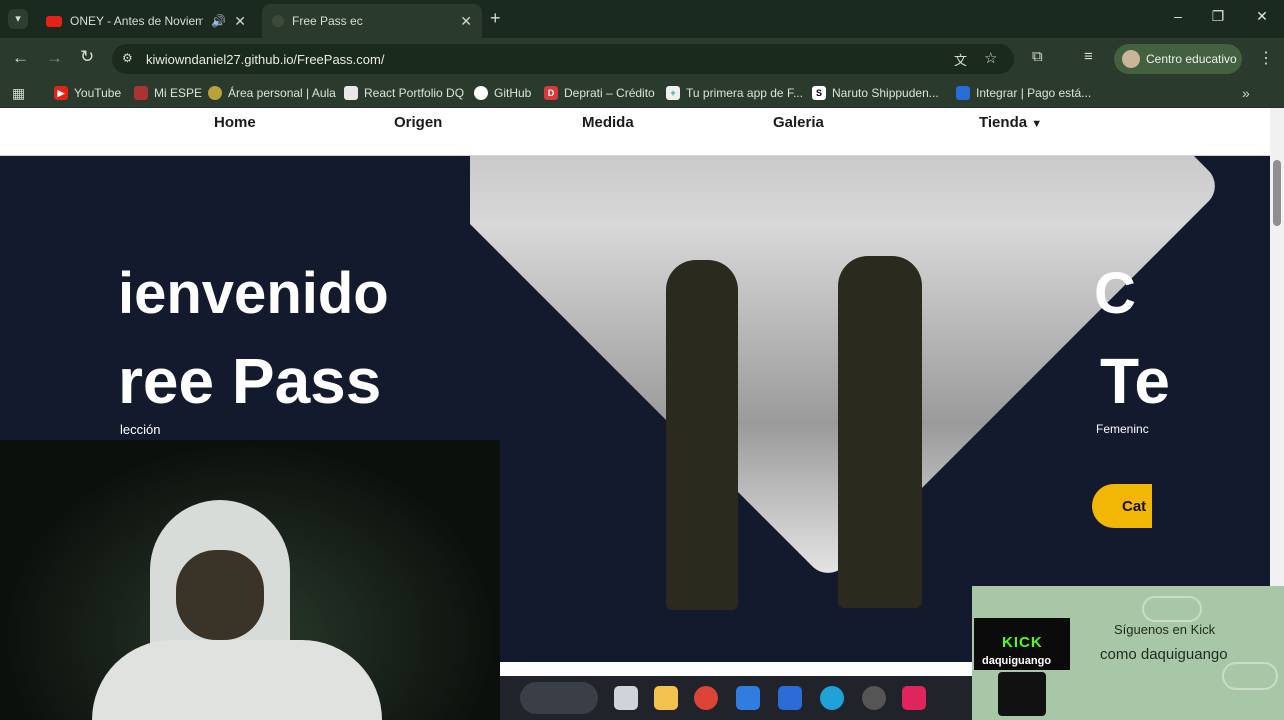 The height and width of the screenshot is (720, 1284). I want to click on speaker-icon: 🔊, so click(218, 21).